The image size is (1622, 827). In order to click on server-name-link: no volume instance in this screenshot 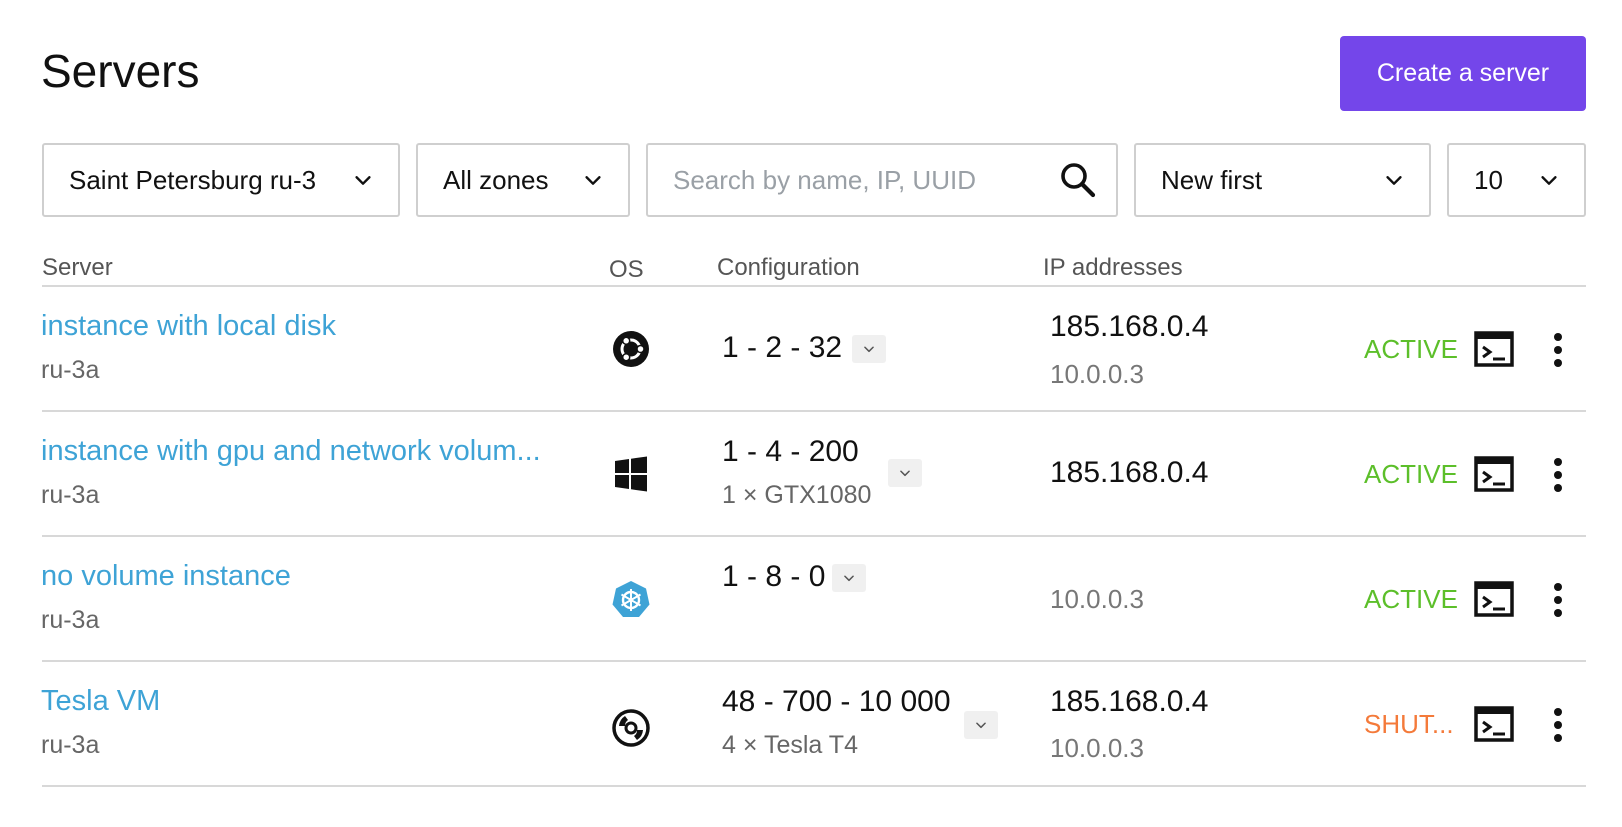, I will do `click(166, 576)`.